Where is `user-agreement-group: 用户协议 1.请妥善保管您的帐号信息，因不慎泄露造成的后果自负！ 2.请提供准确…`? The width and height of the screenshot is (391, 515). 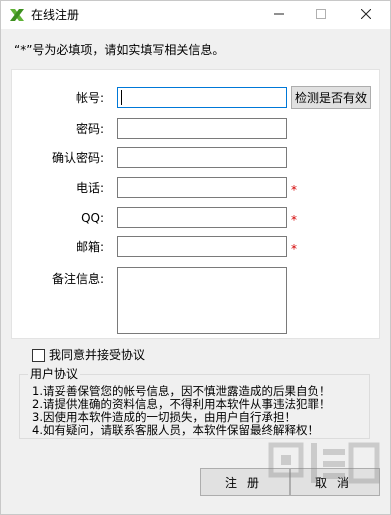
user-agreement-group: 用户协议 1.请妥善保管您的帐号信息，因不慎泄露造成的后果自负！ 2.请提供准确… is located at coordinates (194, 403).